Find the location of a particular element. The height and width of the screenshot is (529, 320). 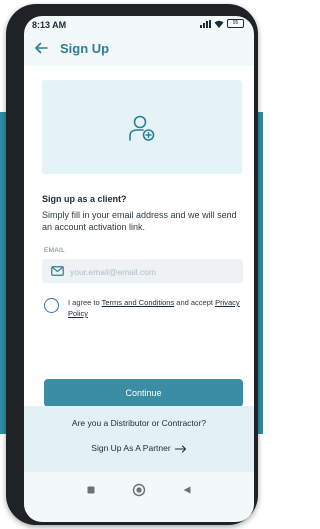

recents-icon is located at coordinates (91, 490).